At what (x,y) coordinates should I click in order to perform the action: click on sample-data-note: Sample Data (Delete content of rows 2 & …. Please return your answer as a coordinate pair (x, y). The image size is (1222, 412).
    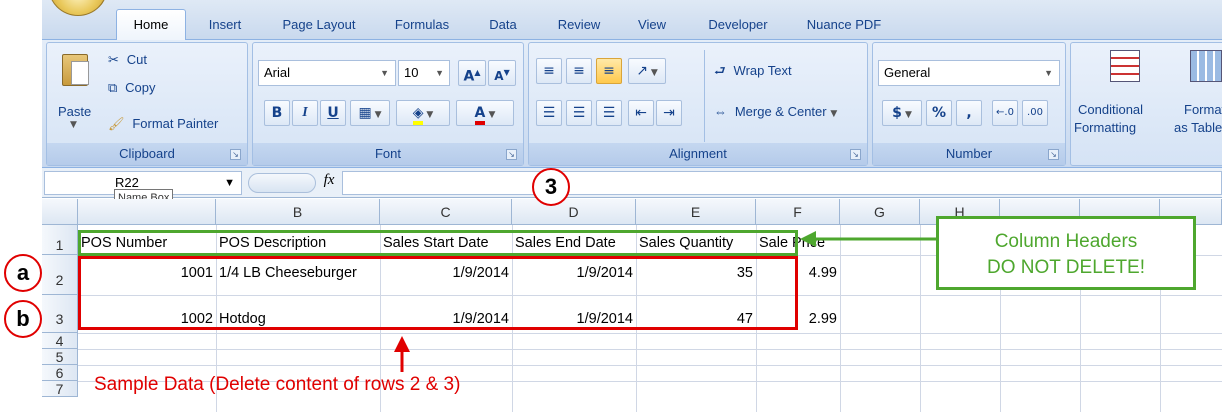
    Looking at the image, I should click on (277, 384).